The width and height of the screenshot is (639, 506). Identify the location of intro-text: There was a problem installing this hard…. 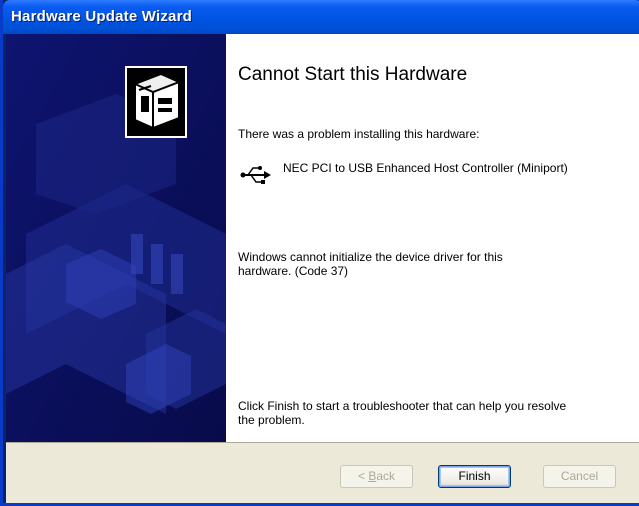
(359, 134).